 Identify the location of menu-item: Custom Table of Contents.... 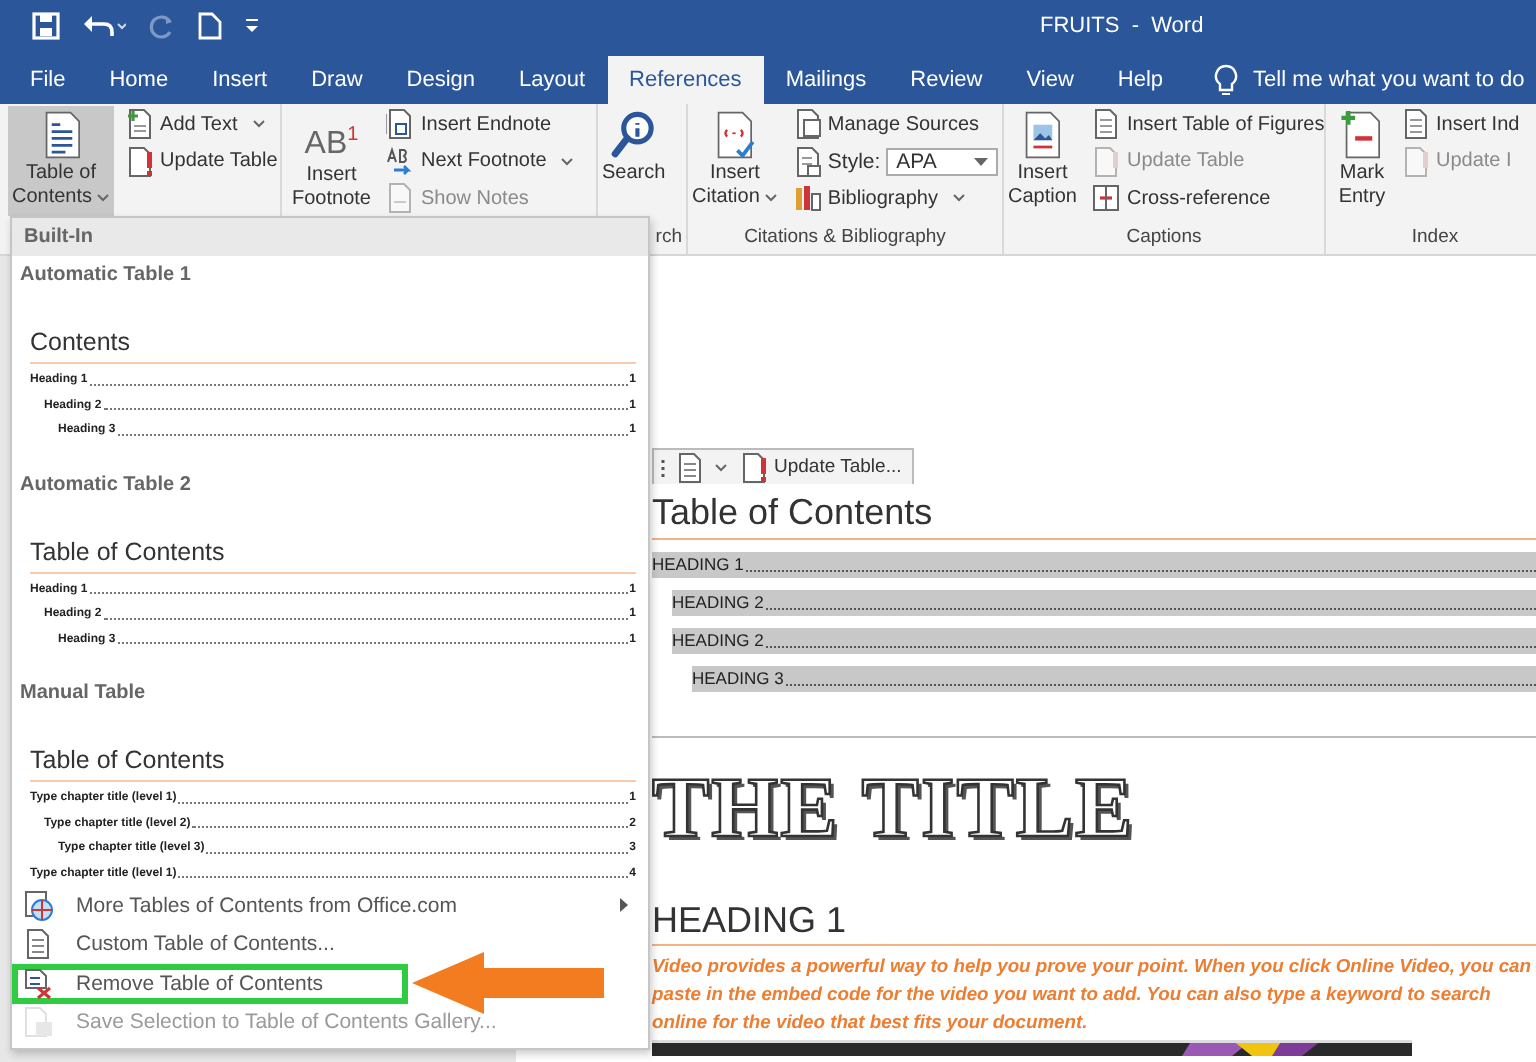
(330, 944).